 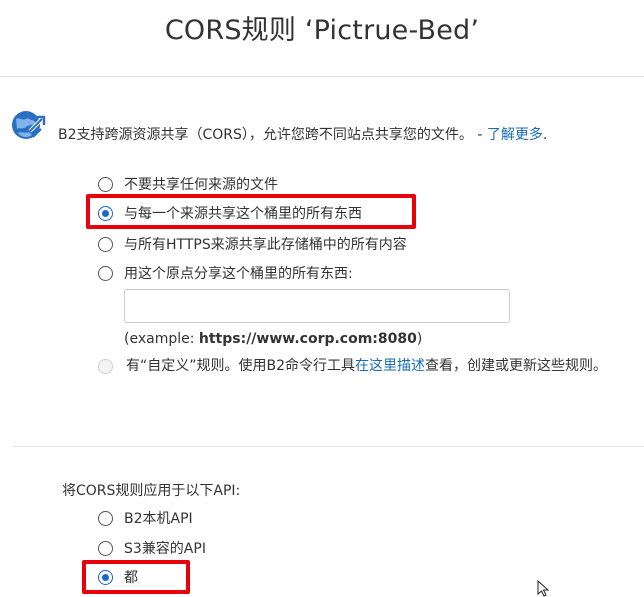 I want to click on option-share-origin-label: 用这个原点分享这个桶里的所有东西:, so click(x=238, y=274).